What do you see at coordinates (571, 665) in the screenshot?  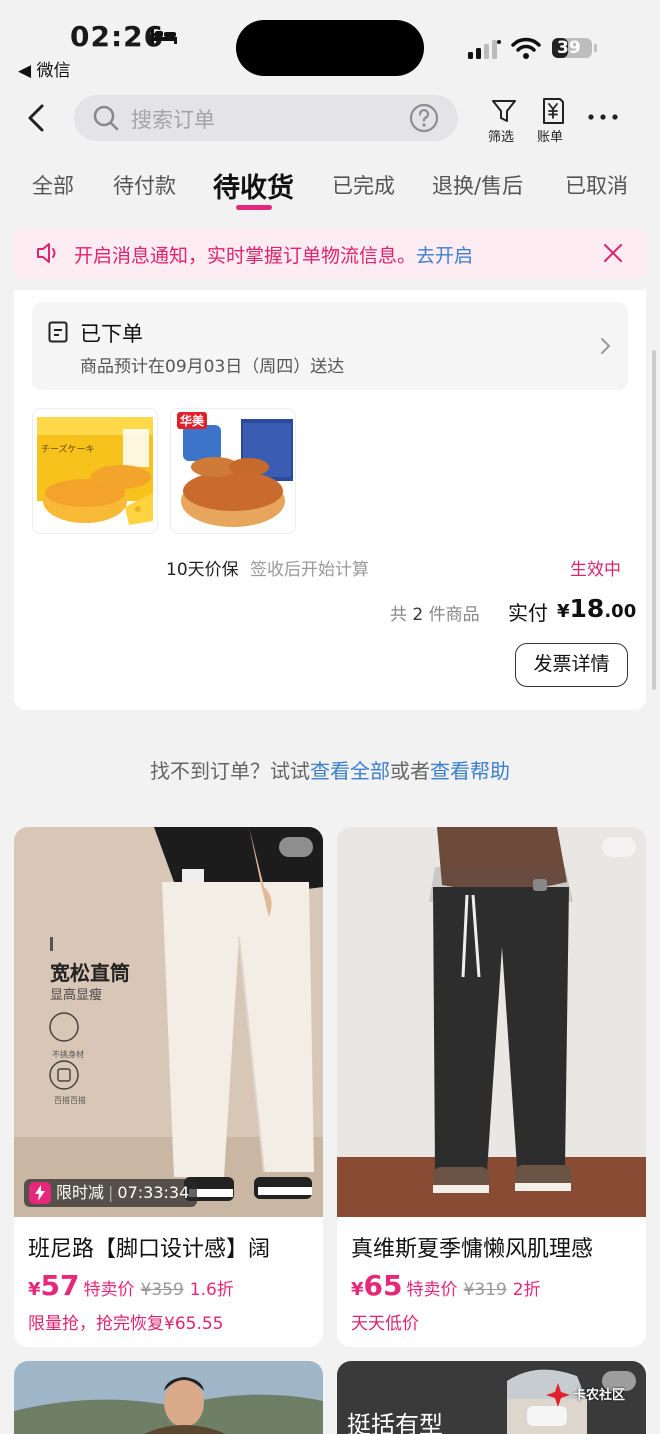 I see `invoice-details-button: 发票详情` at bounding box center [571, 665].